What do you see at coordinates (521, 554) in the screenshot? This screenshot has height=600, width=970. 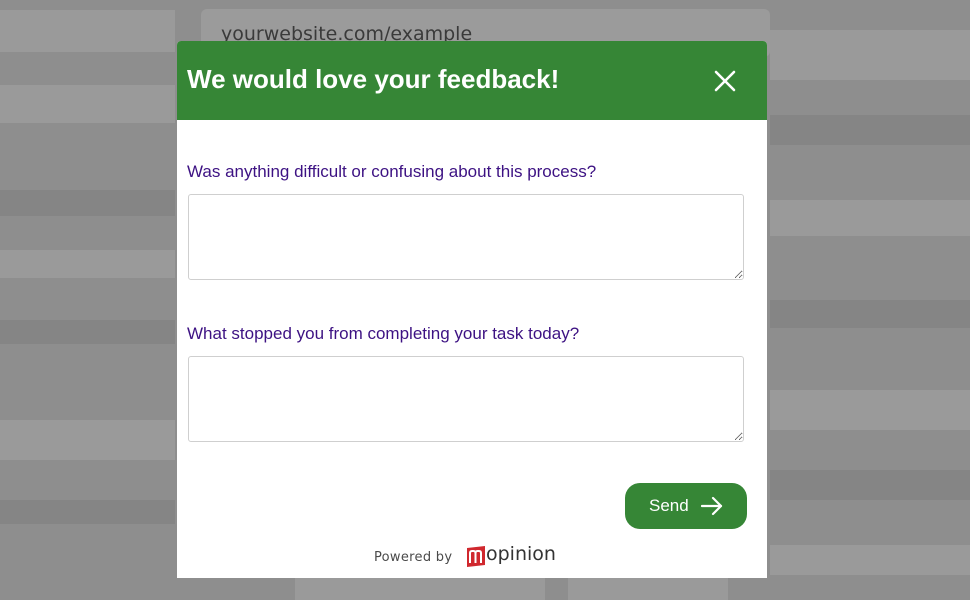 I see `brand-name: opinion` at bounding box center [521, 554].